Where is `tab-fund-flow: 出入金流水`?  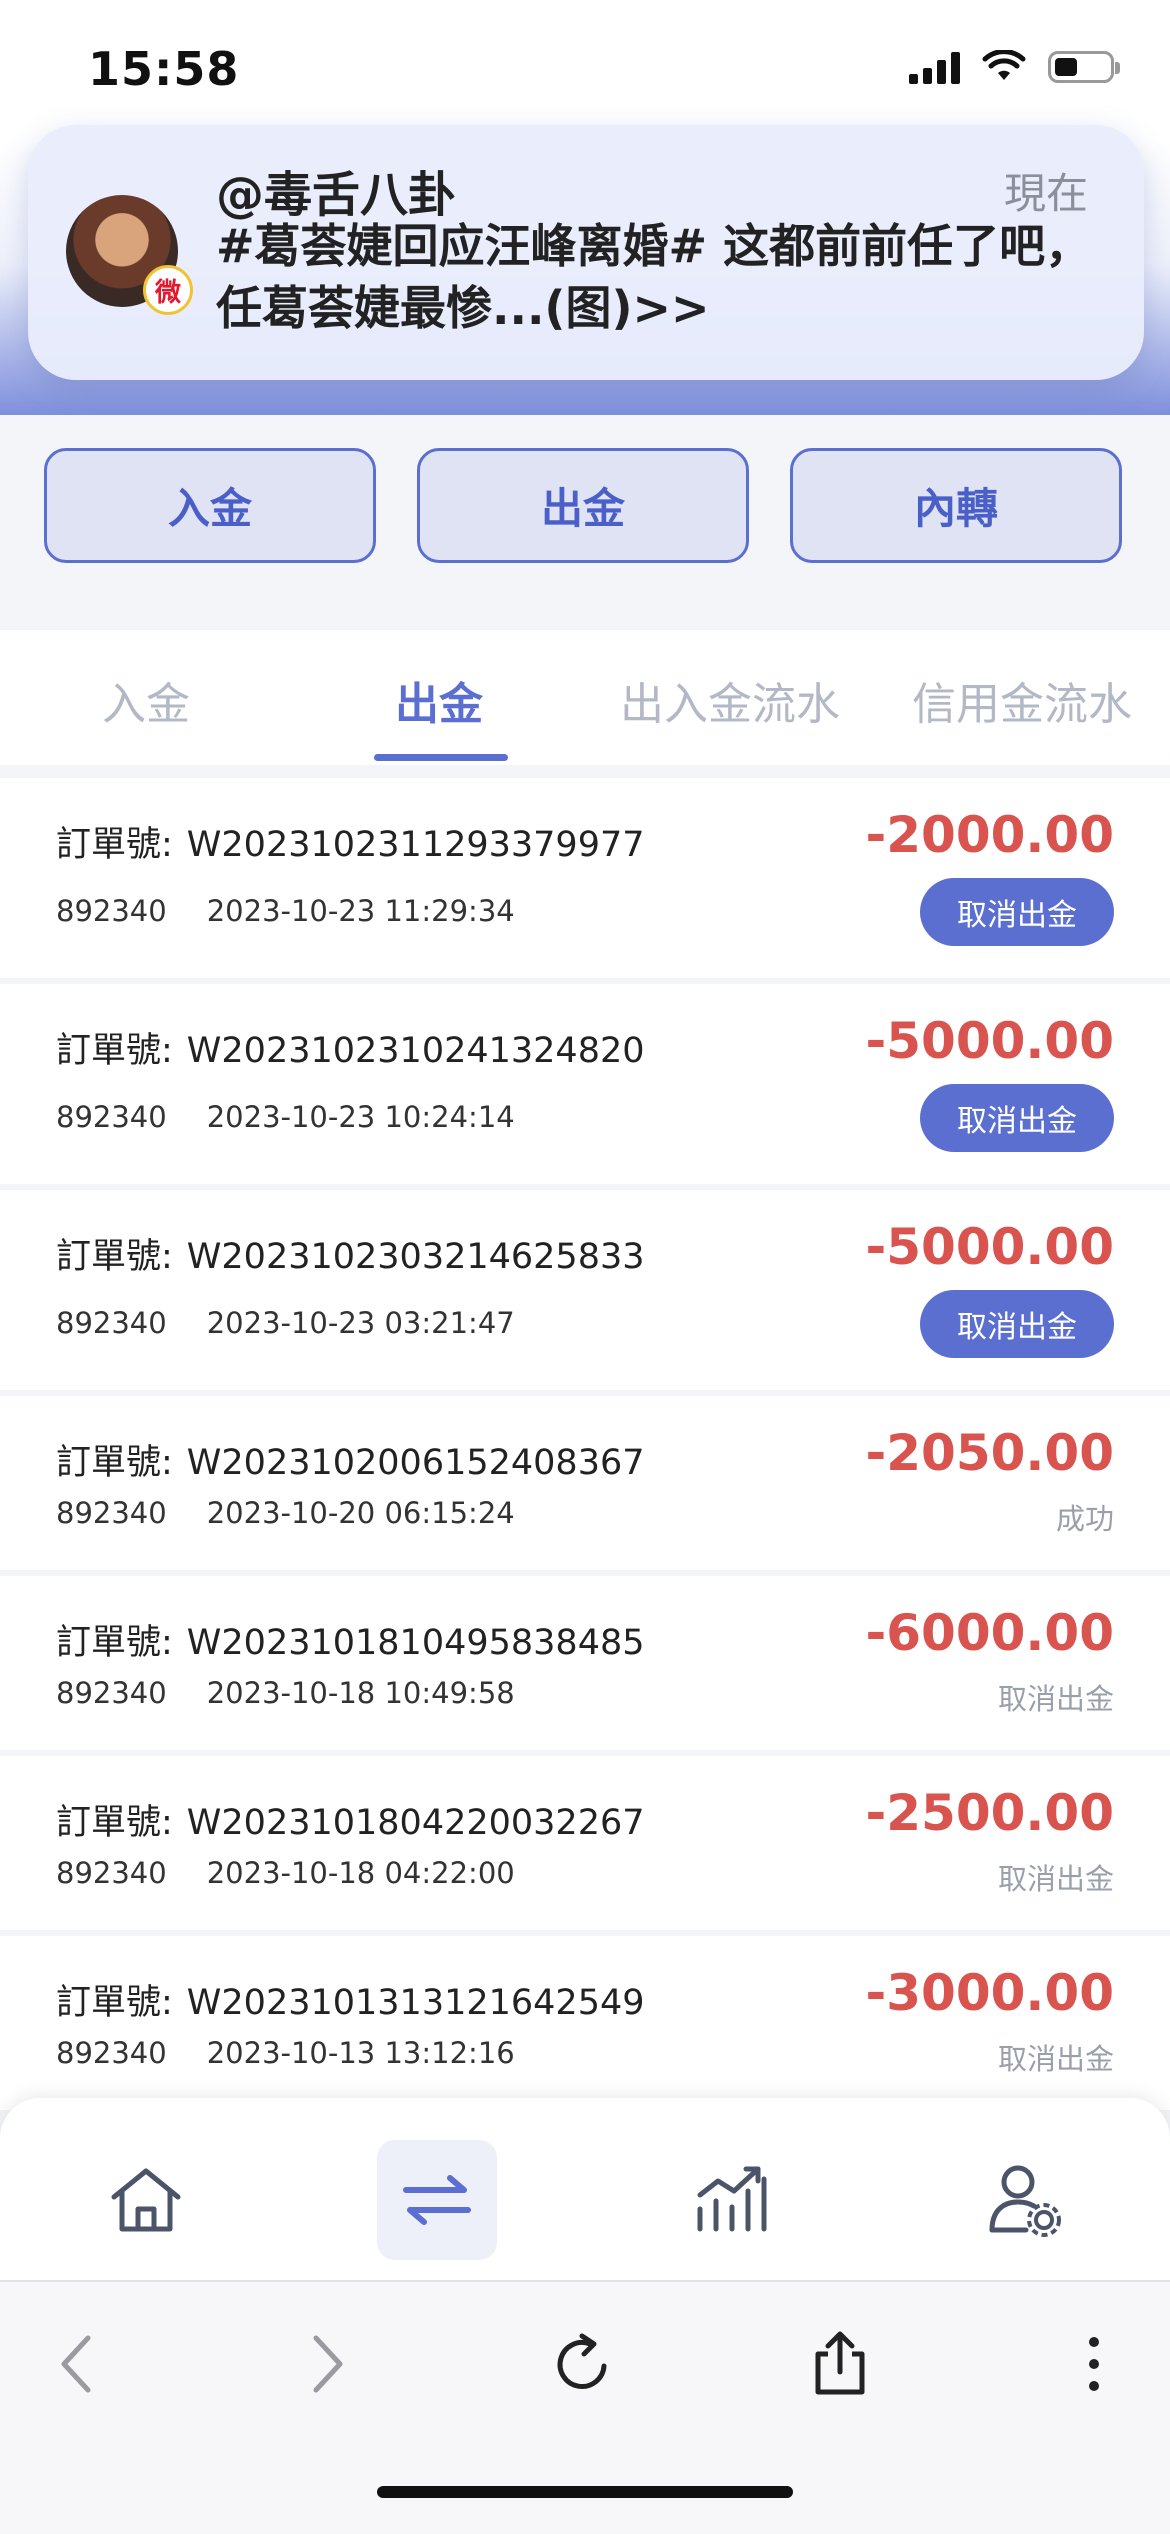
tab-fund-flow: 出入金流水 is located at coordinates (730, 700).